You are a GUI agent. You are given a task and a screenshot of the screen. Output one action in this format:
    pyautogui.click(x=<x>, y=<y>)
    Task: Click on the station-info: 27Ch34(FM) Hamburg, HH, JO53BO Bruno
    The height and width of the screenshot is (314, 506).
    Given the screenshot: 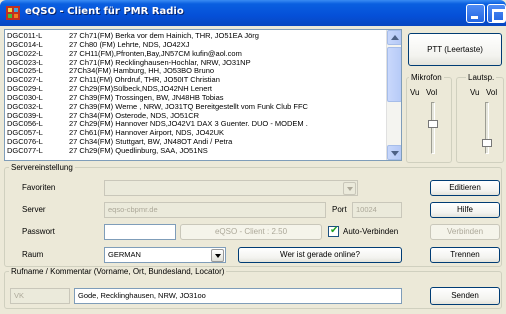 What is the action you would take?
    pyautogui.click(x=142, y=71)
    